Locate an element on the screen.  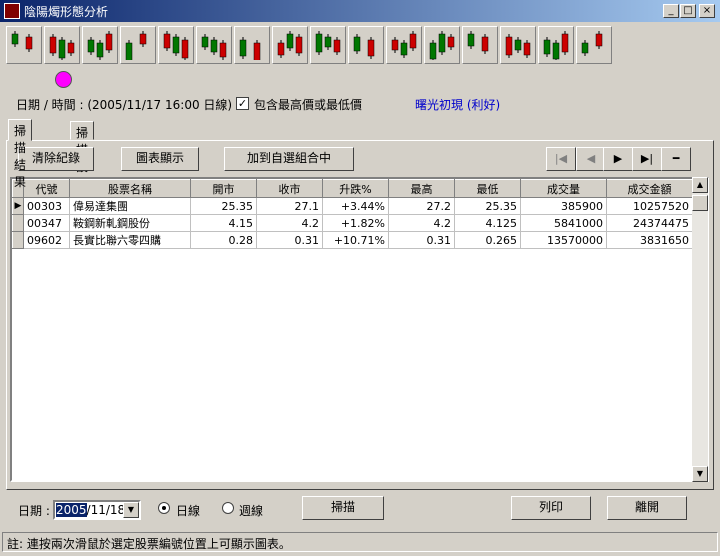
pattern-name: 曙光初現 (利好) is located at coordinates (458, 105).